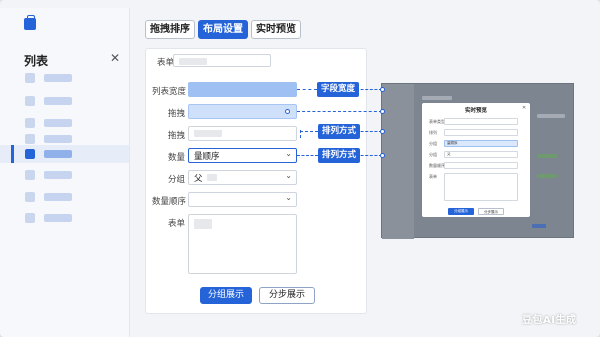 Image resolution: width=600 pixels, height=337 pixels. What do you see at coordinates (170, 29) in the screenshot?
I see `drag-sort-button: 拖拽排序` at bounding box center [170, 29].